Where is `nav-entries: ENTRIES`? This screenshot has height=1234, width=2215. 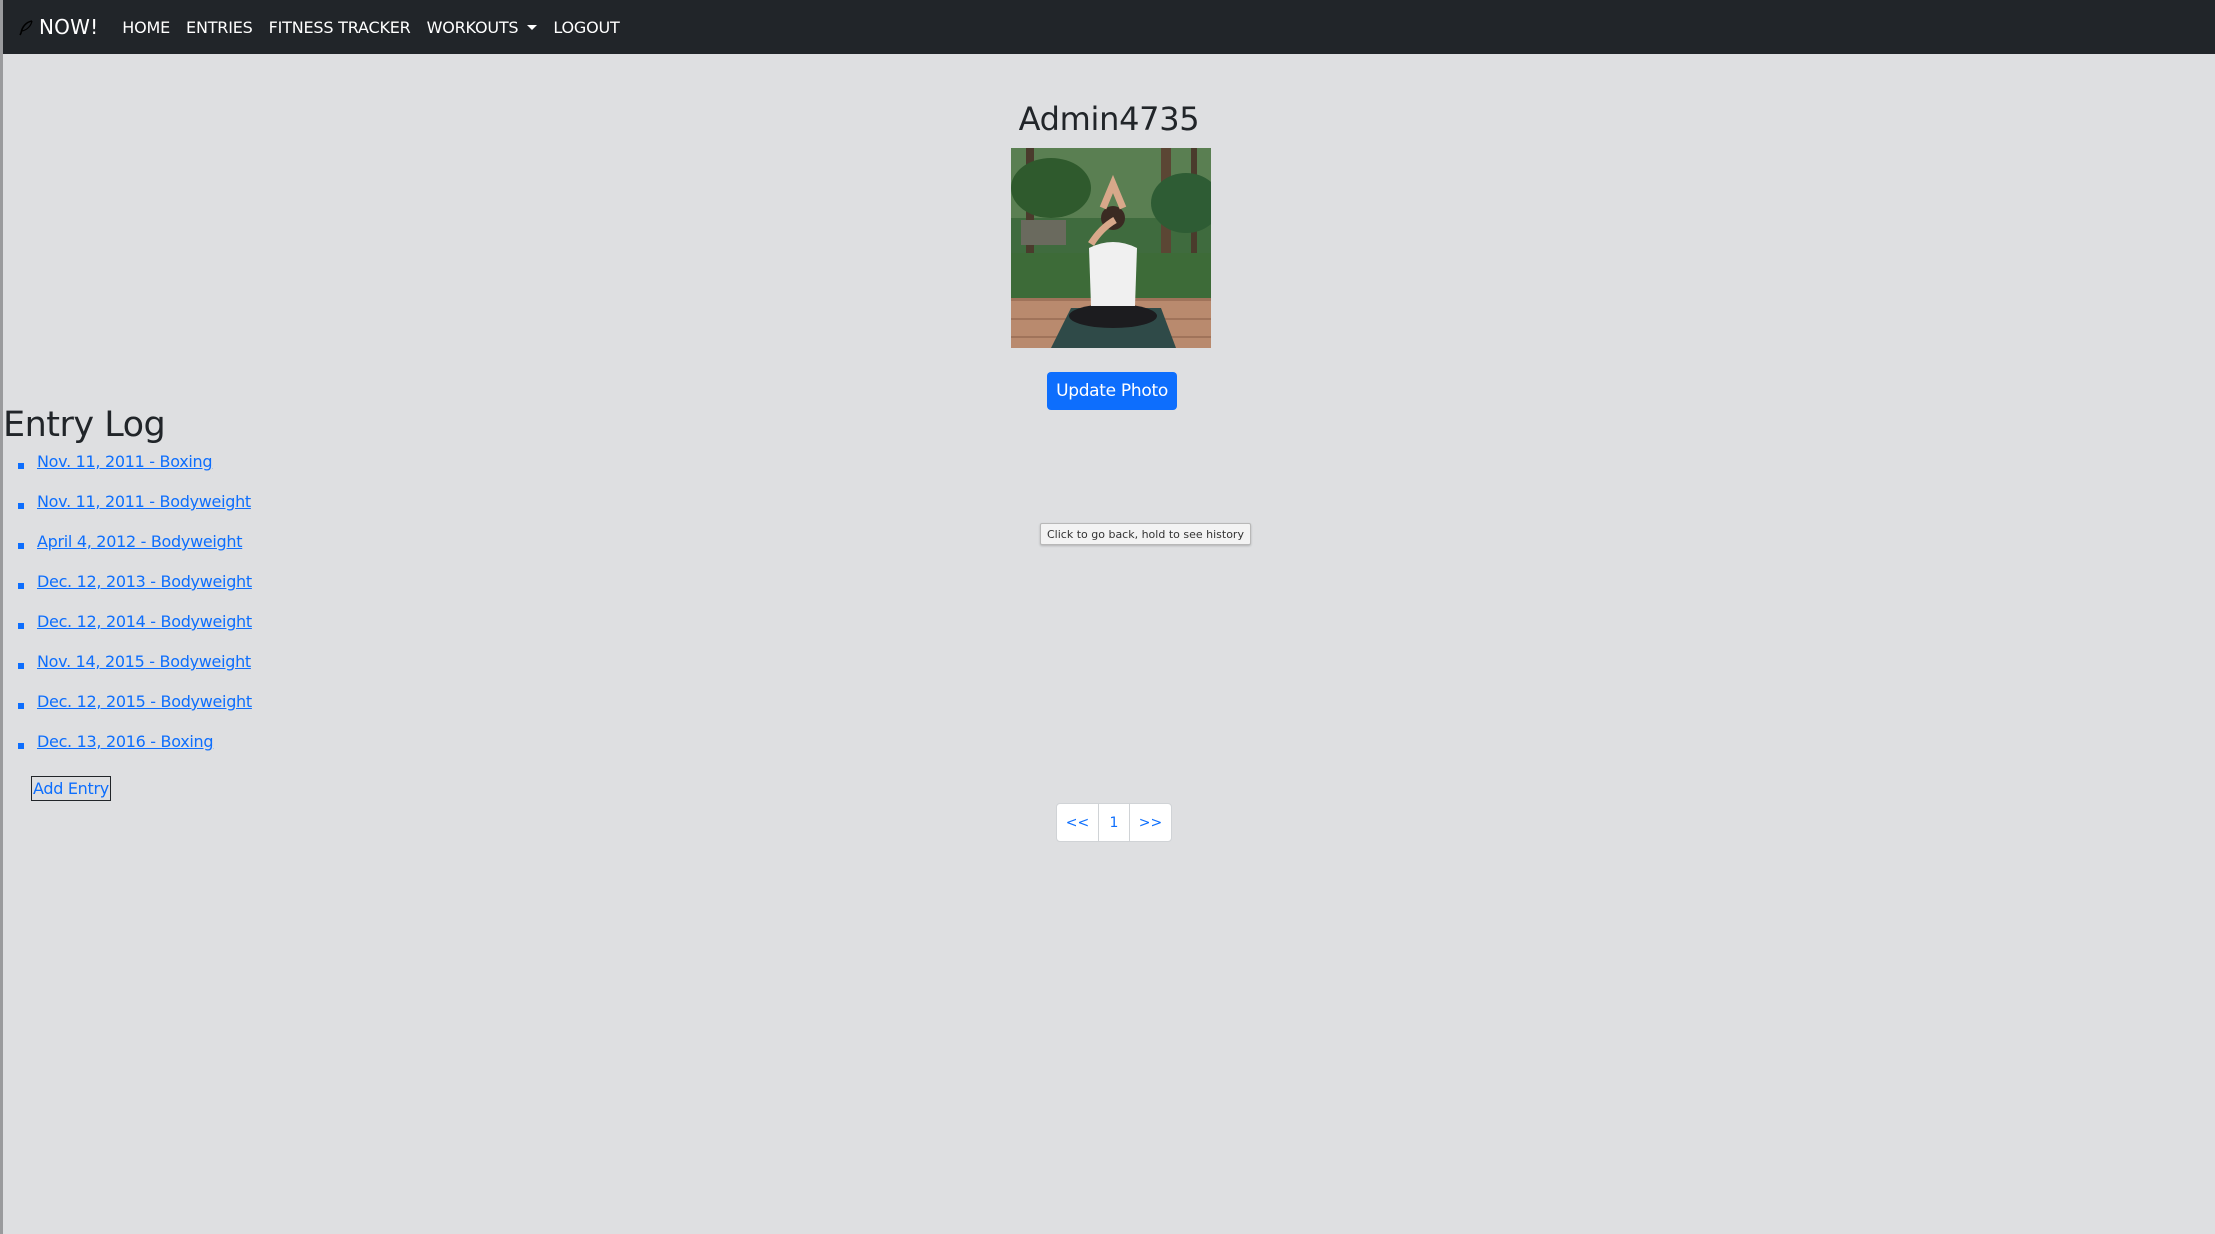 nav-entries: ENTRIES is located at coordinates (219, 27).